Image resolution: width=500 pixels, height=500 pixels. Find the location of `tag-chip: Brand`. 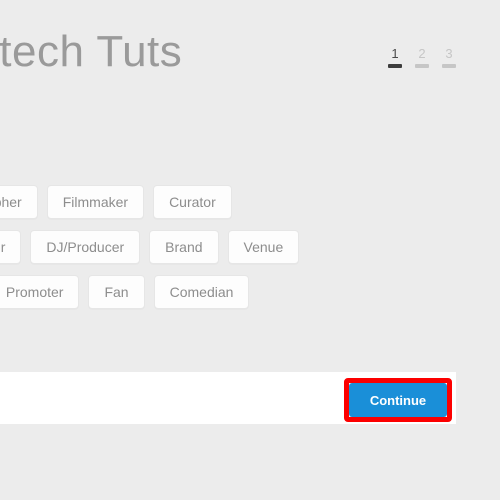

tag-chip: Brand is located at coordinates (184, 247).